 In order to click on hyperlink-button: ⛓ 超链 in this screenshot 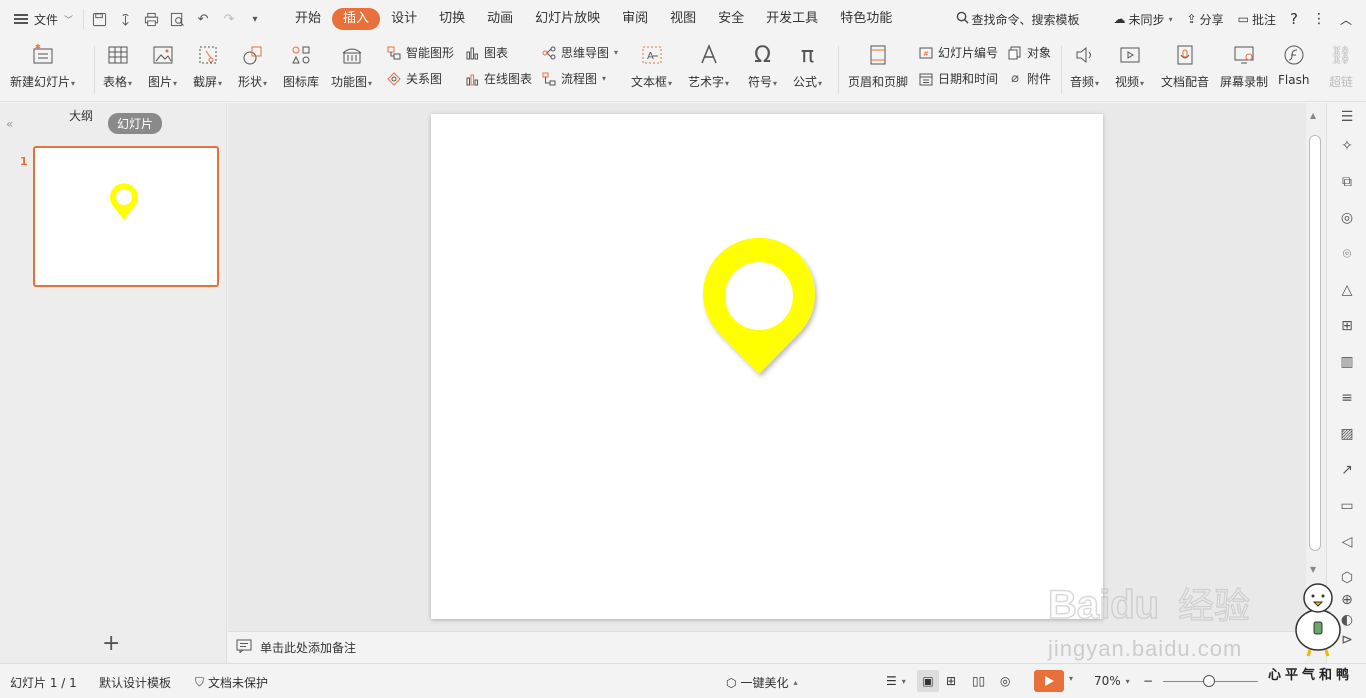, I will do `click(1341, 64)`.